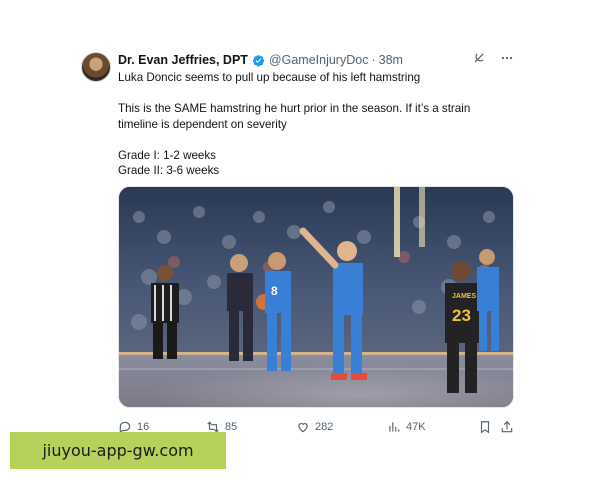 The width and height of the screenshot is (600, 480). What do you see at coordinates (258, 60) in the screenshot?
I see `verified-badge-icon` at bounding box center [258, 60].